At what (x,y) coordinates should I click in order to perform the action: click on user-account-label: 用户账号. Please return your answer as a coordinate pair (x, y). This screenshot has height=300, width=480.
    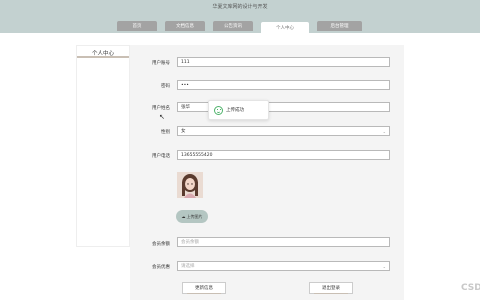
    Looking at the image, I should click on (161, 63).